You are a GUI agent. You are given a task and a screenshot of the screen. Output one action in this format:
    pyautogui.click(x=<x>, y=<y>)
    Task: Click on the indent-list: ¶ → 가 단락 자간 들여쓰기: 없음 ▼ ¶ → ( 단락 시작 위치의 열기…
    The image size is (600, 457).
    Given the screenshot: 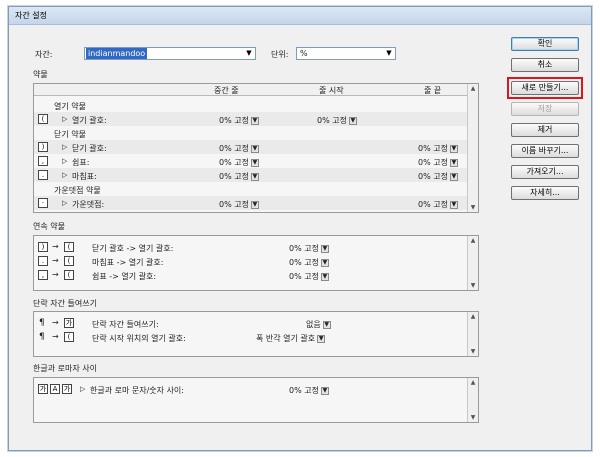 What is the action you would take?
    pyautogui.click(x=256, y=334)
    